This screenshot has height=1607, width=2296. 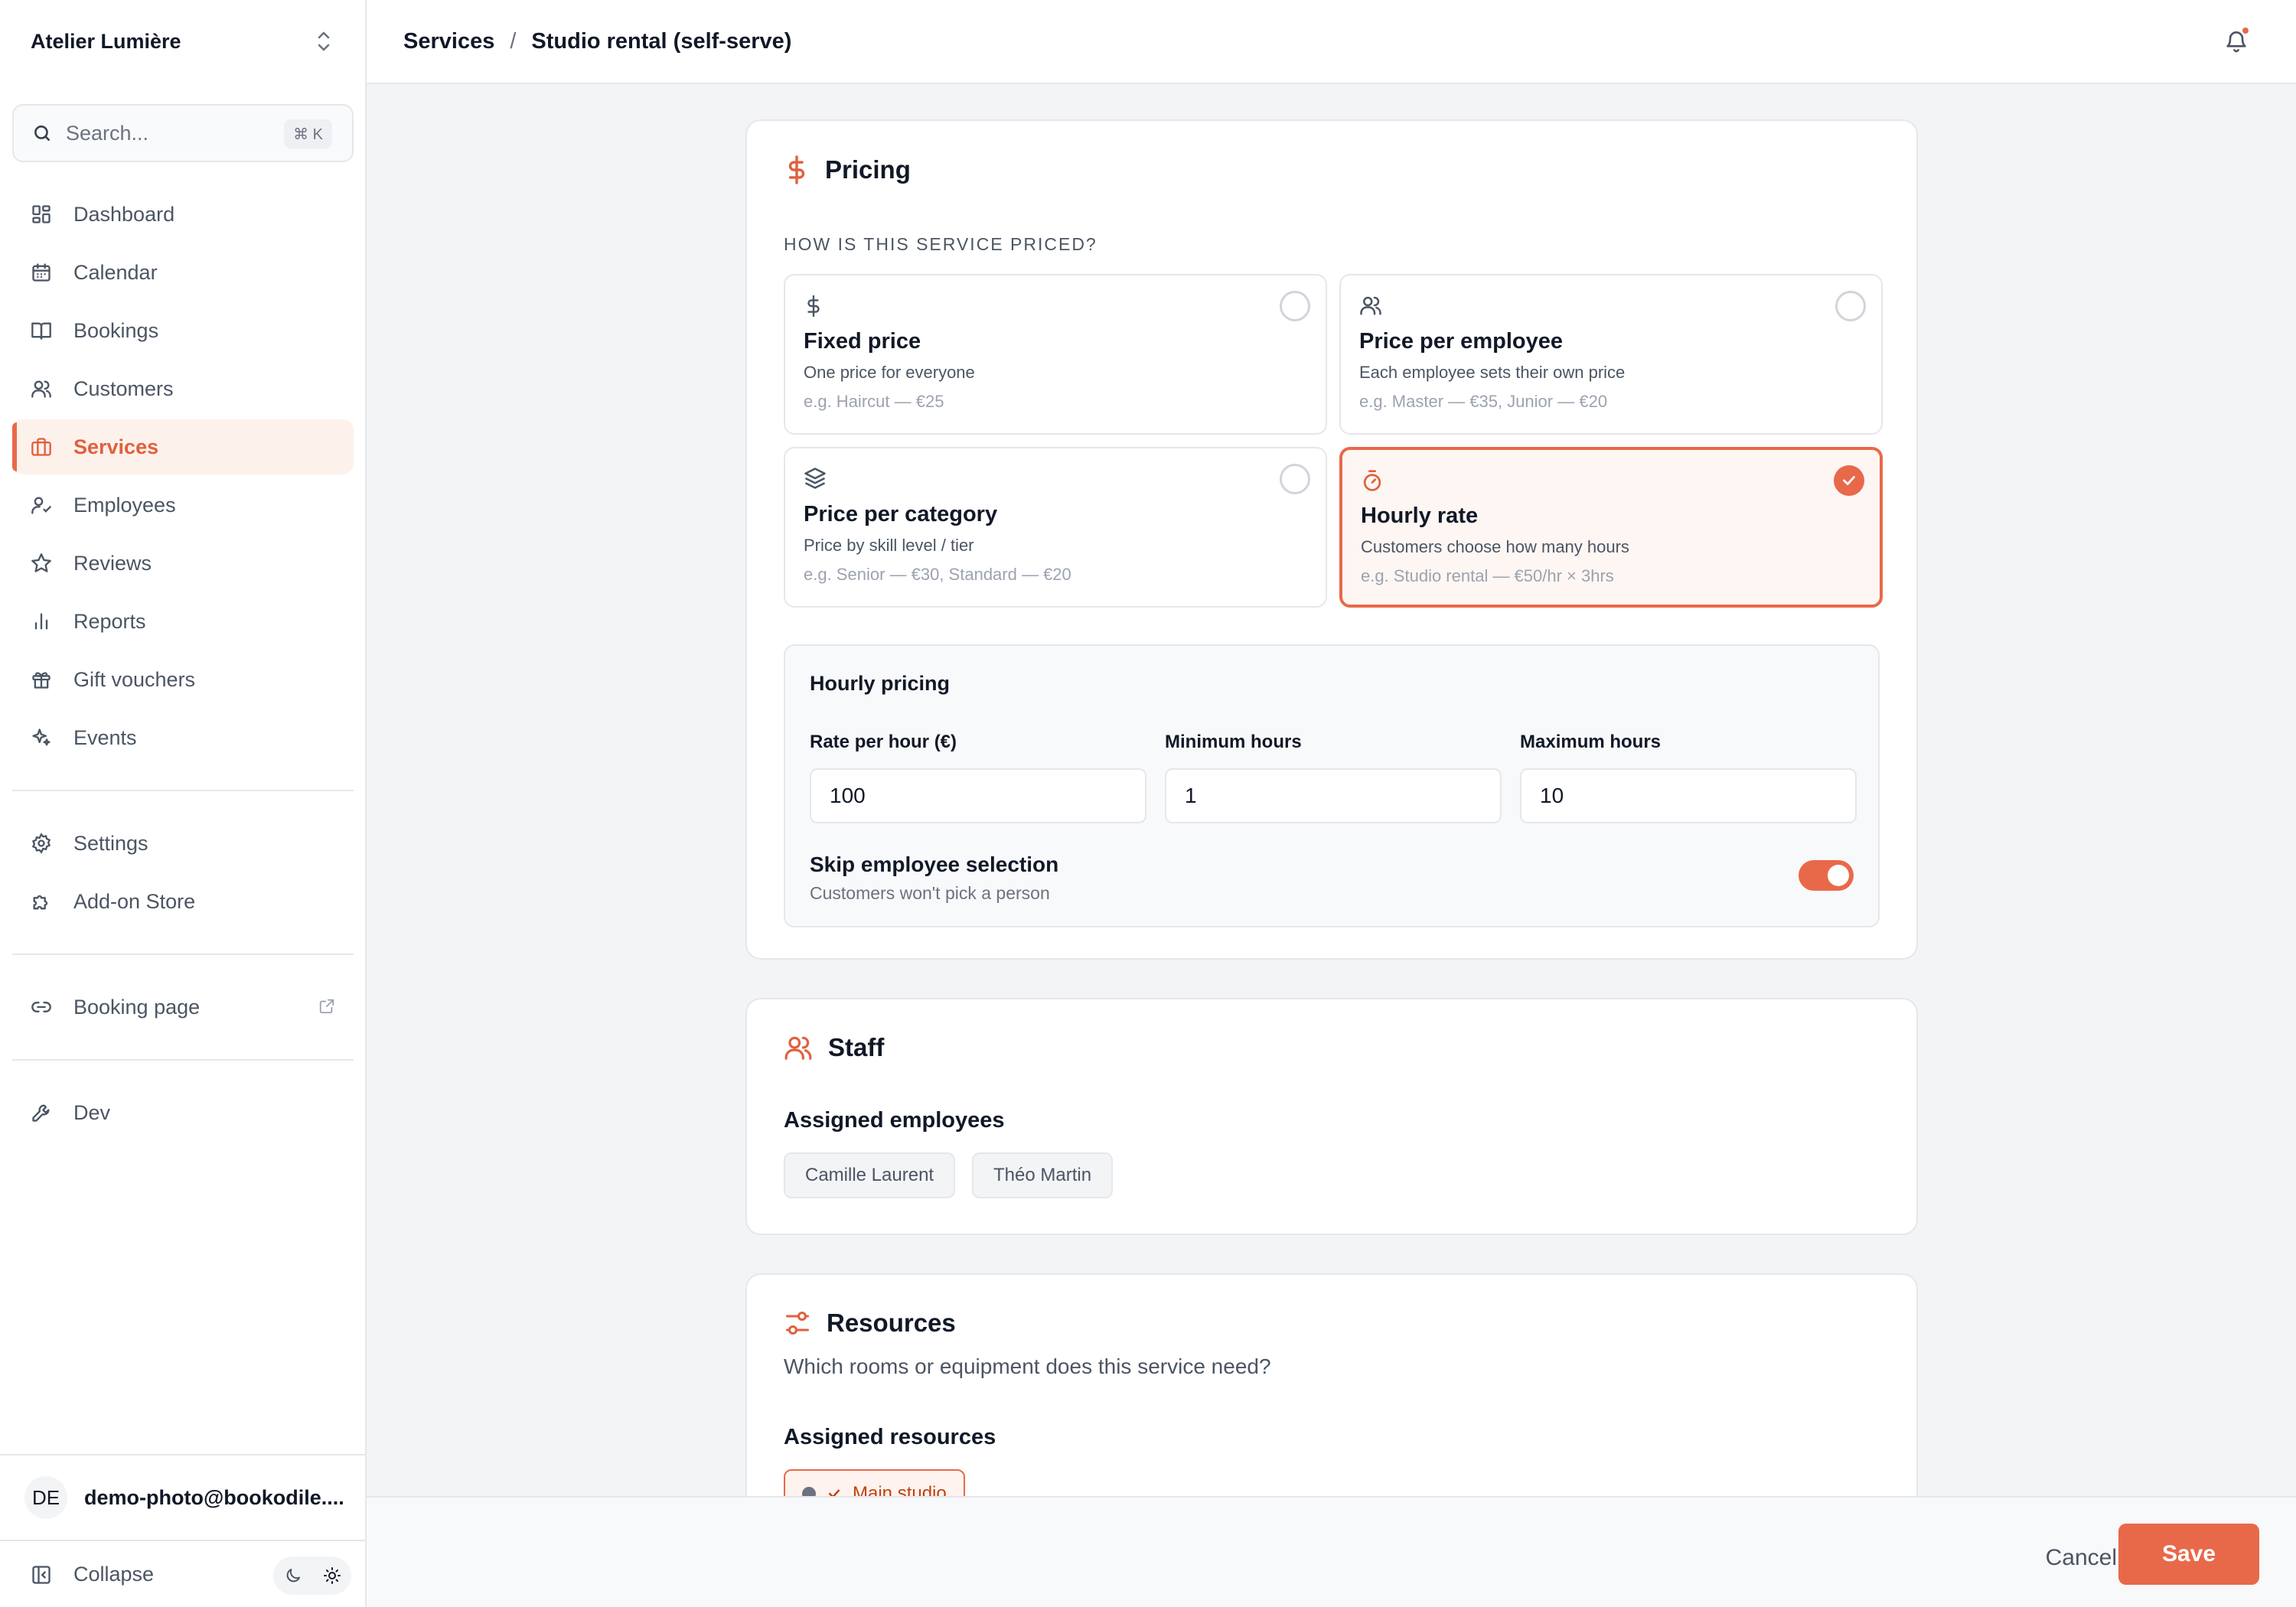 I want to click on employee-chip: Camille Laurent, so click(x=870, y=1175).